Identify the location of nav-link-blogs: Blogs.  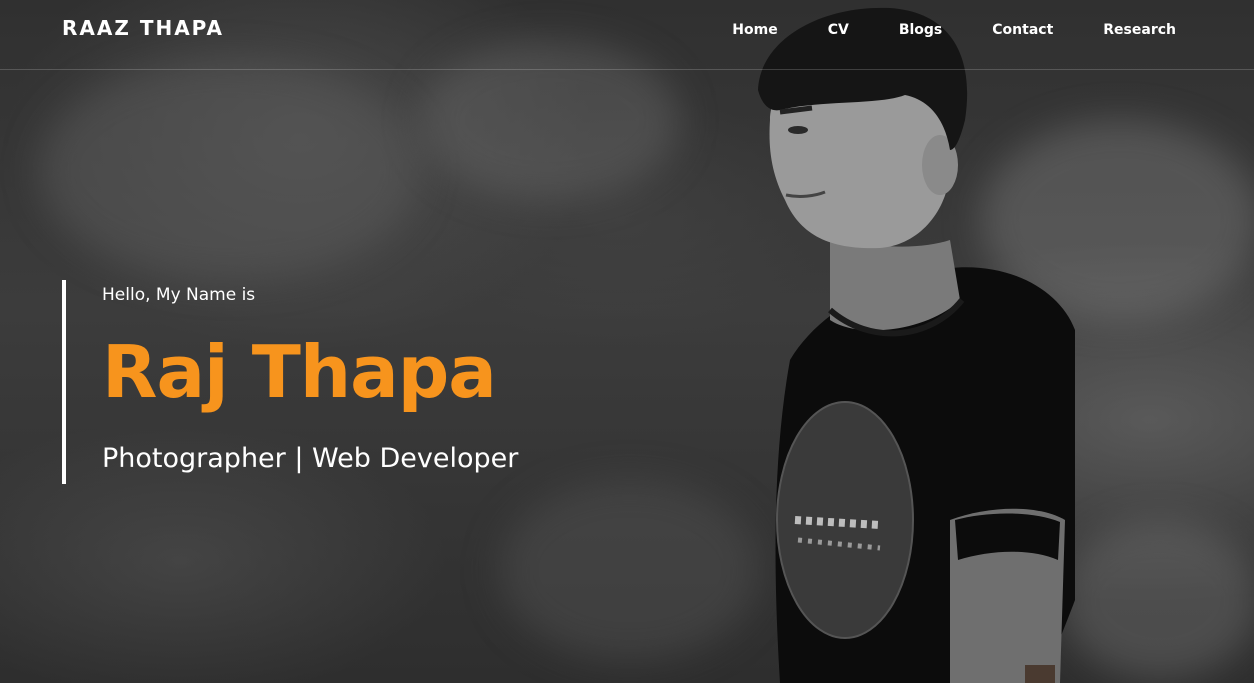
(920, 30).